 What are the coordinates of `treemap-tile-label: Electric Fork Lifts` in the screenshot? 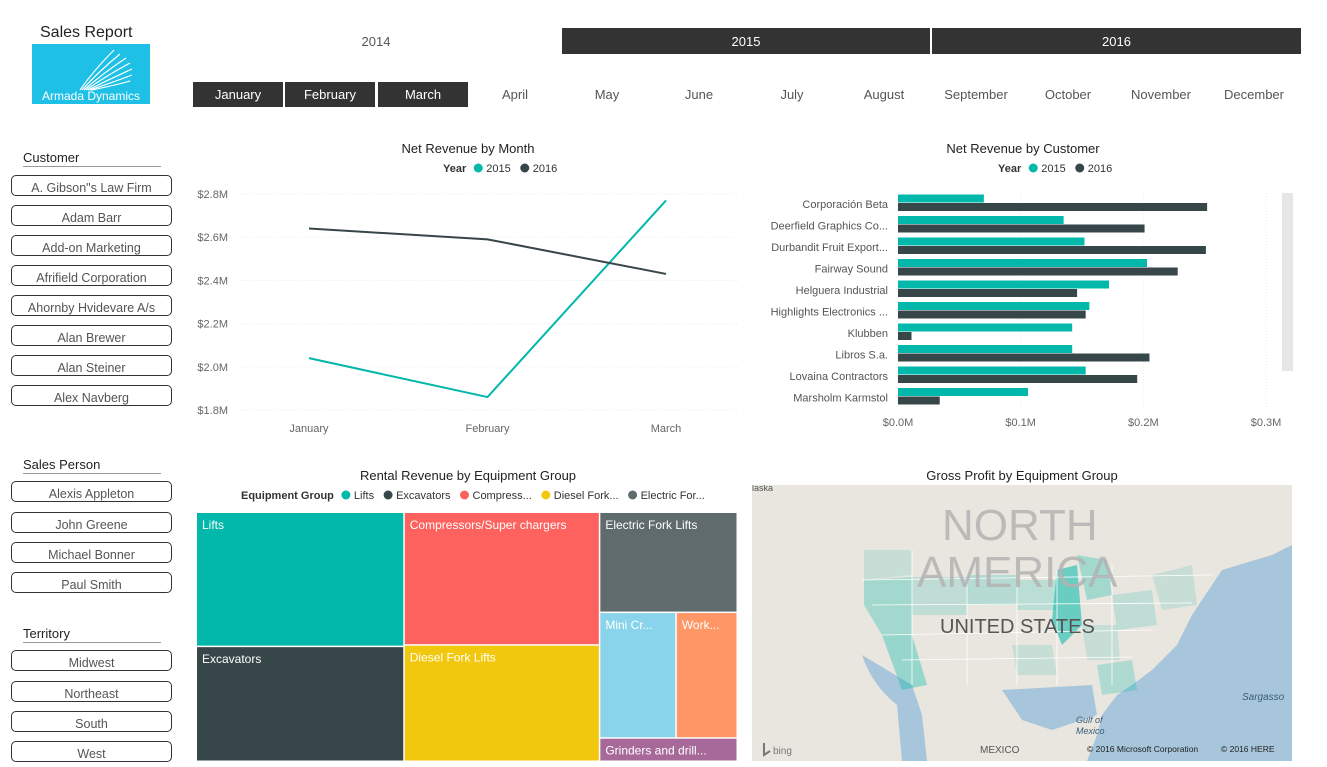 It's located at (651, 525).